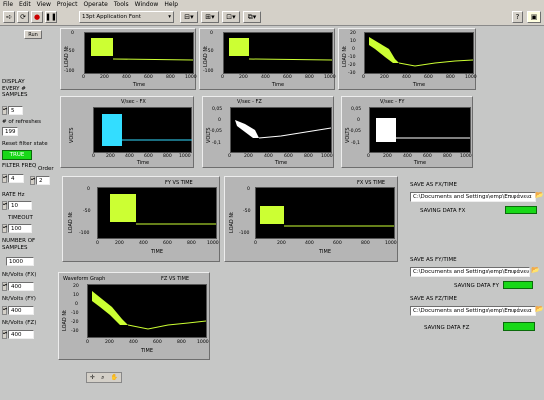  Describe the element at coordinates (539, 196) in the screenshot. I see `browse-fx-icon: 📂` at that location.